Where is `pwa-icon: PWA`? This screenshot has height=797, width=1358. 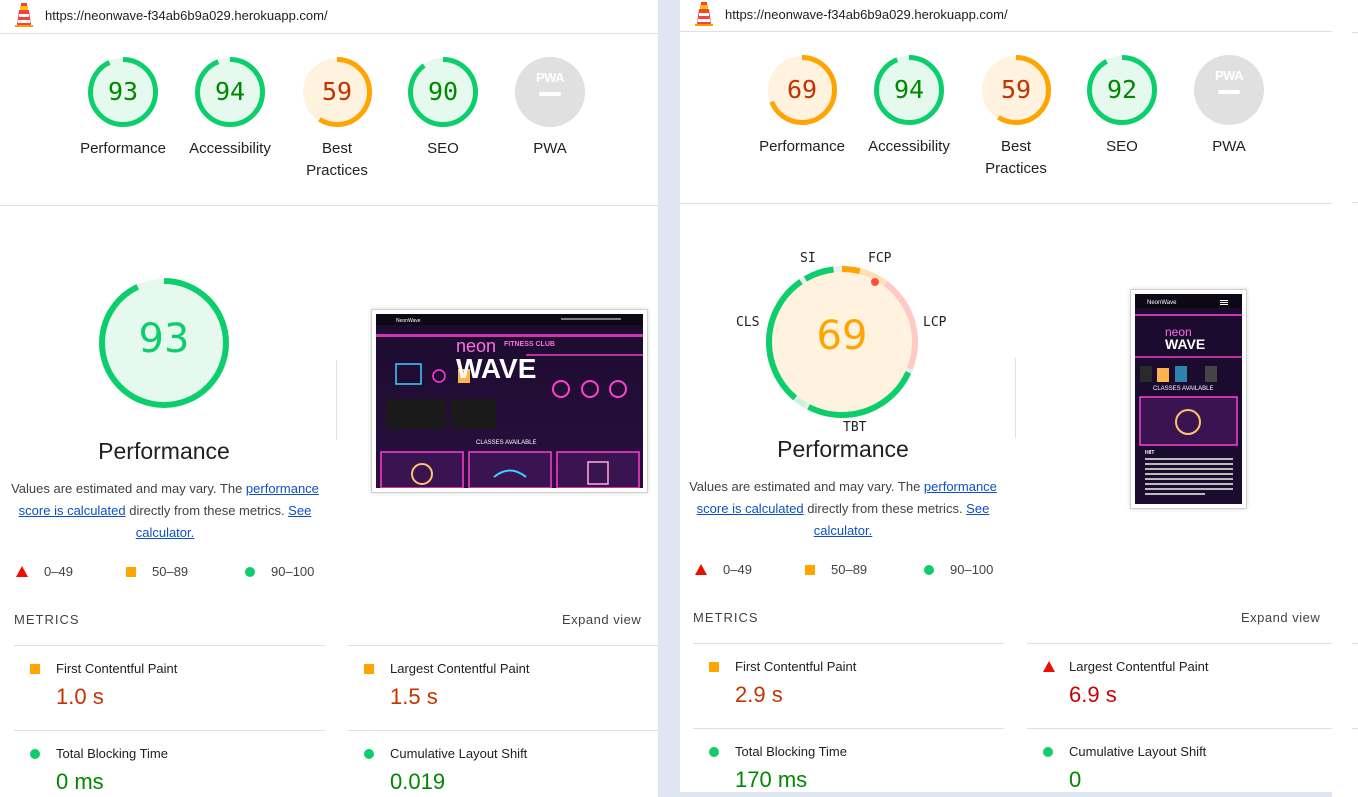
pwa-icon: PWA is located at coordinates (1229, 75).